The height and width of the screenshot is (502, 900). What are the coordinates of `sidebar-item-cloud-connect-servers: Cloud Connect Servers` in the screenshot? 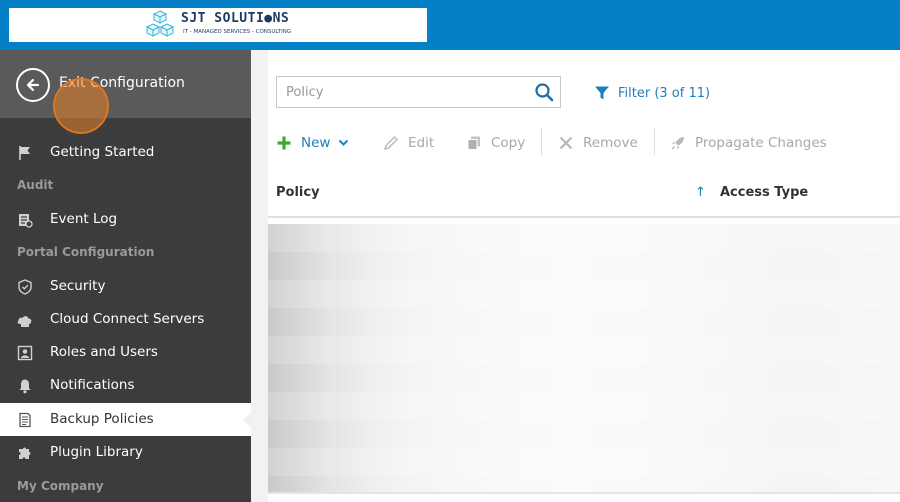 It's located at (125, 319).